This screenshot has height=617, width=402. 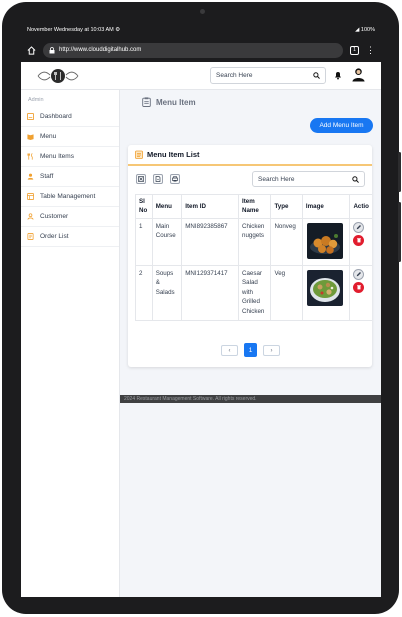 I want to click on cell-item-id: MNI129371417, so click(x=210, y=292).